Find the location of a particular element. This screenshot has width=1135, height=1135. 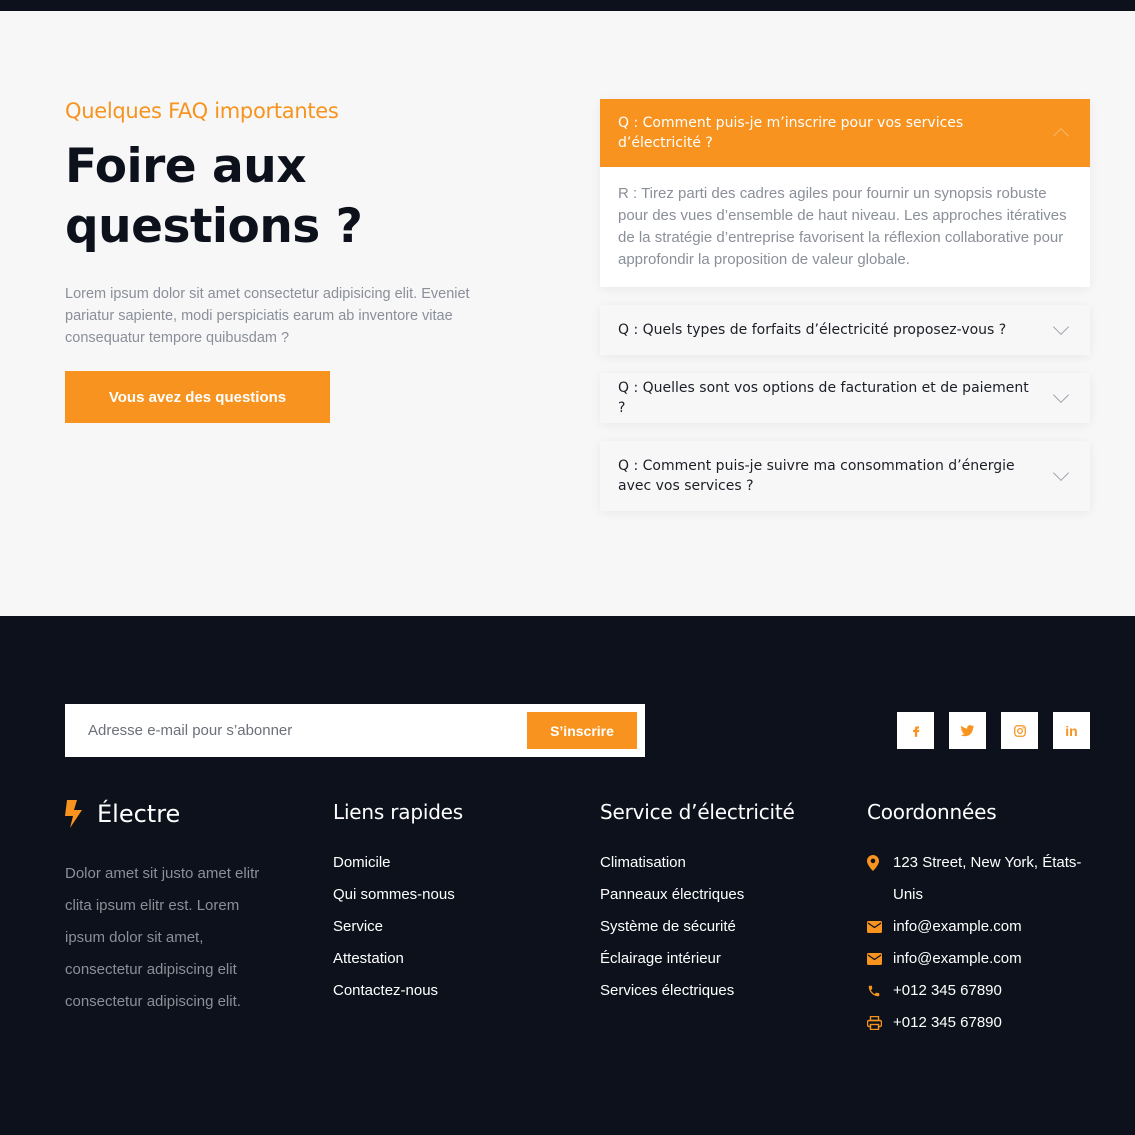

brand: Électre is located at coordinates (172, 814).